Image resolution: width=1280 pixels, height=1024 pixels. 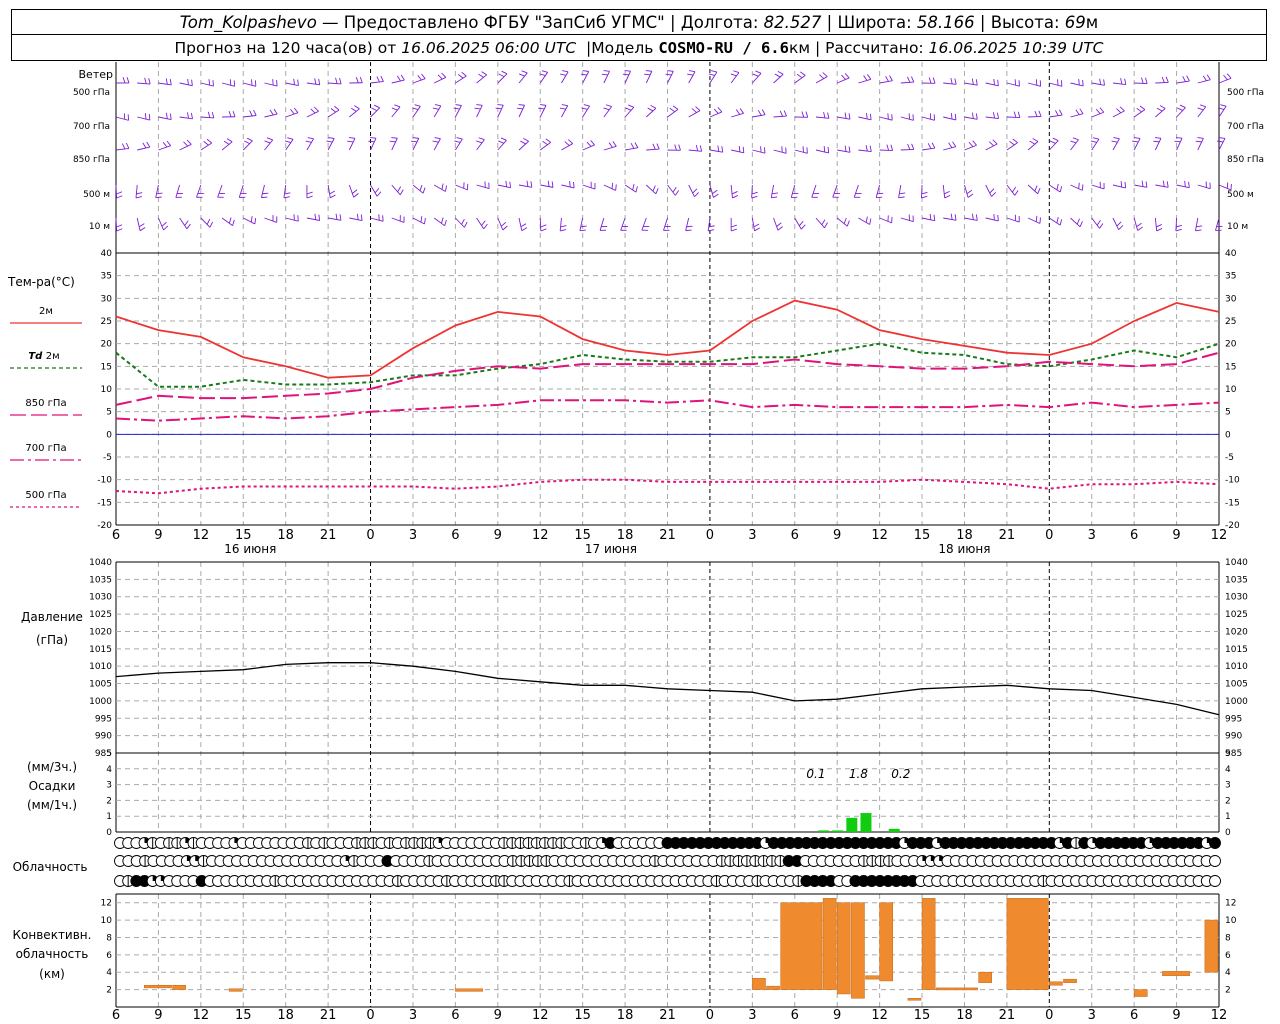 What do you see at coordinates (1236, 685) in the screenshot?
I see `pressure-tick-right: 1005` at bounding box center [1236, 685].